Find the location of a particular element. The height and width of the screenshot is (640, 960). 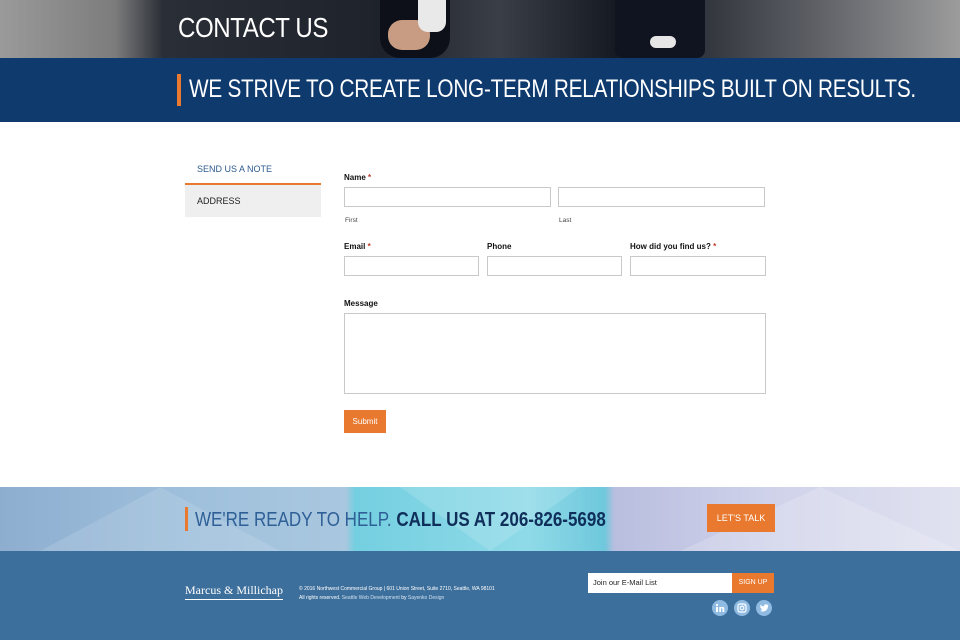

hero-photo-suit-right is located at coordinates (660, 29).